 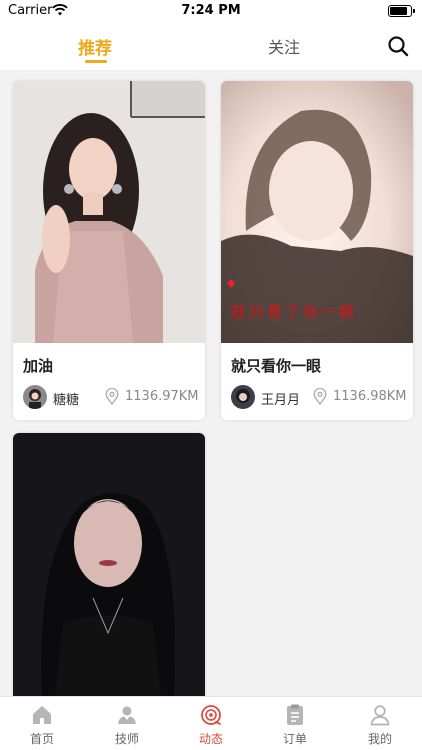 What do you see at coordinates (211, 715) in the screenshot?
I see `moments-icon` at bounding box center [211, 715].